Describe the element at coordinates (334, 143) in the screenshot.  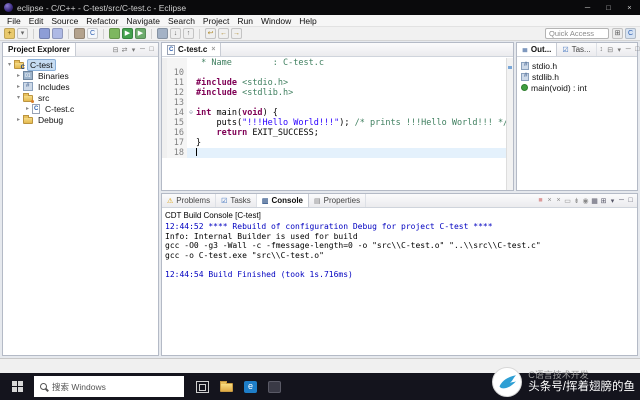
I see `code-line-17: 17}` at that location.